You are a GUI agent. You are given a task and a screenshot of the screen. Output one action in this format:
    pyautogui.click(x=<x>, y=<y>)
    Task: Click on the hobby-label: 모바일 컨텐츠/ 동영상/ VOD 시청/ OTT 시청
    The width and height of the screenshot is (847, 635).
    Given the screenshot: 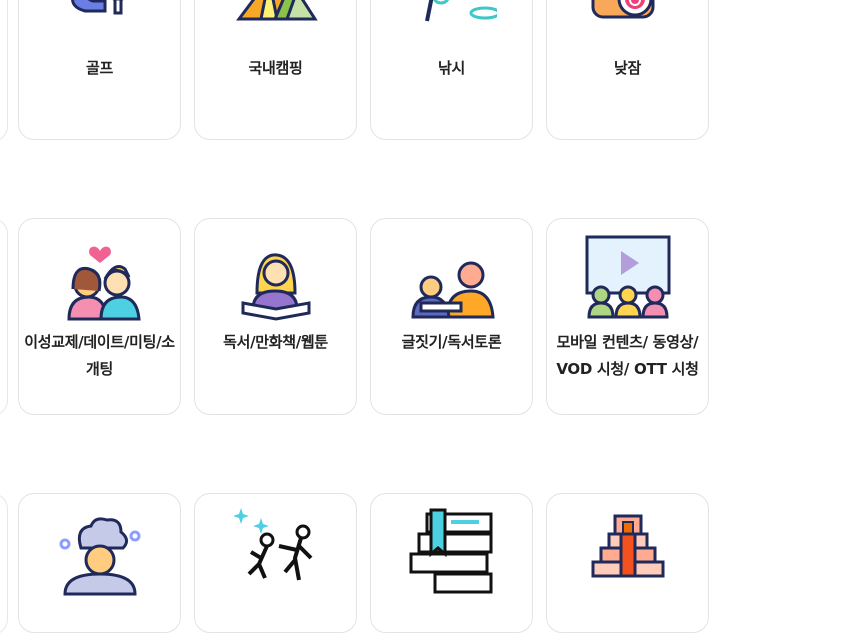 What is the action you would take?
    pyautogui.click(x=627, y=355)
    